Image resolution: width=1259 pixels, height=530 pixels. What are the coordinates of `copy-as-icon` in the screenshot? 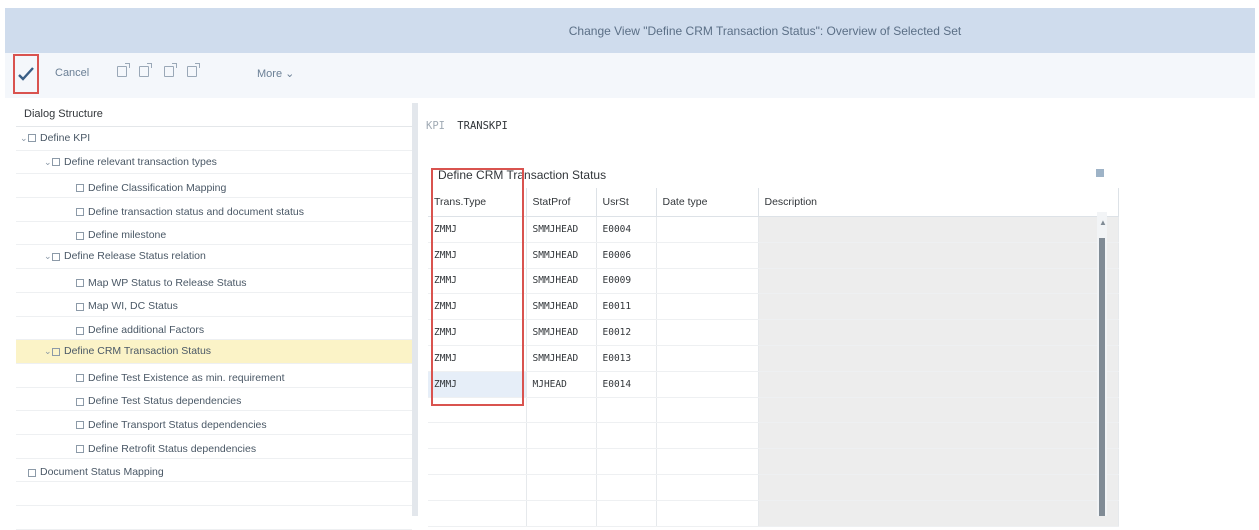 It's located at (145, 70).